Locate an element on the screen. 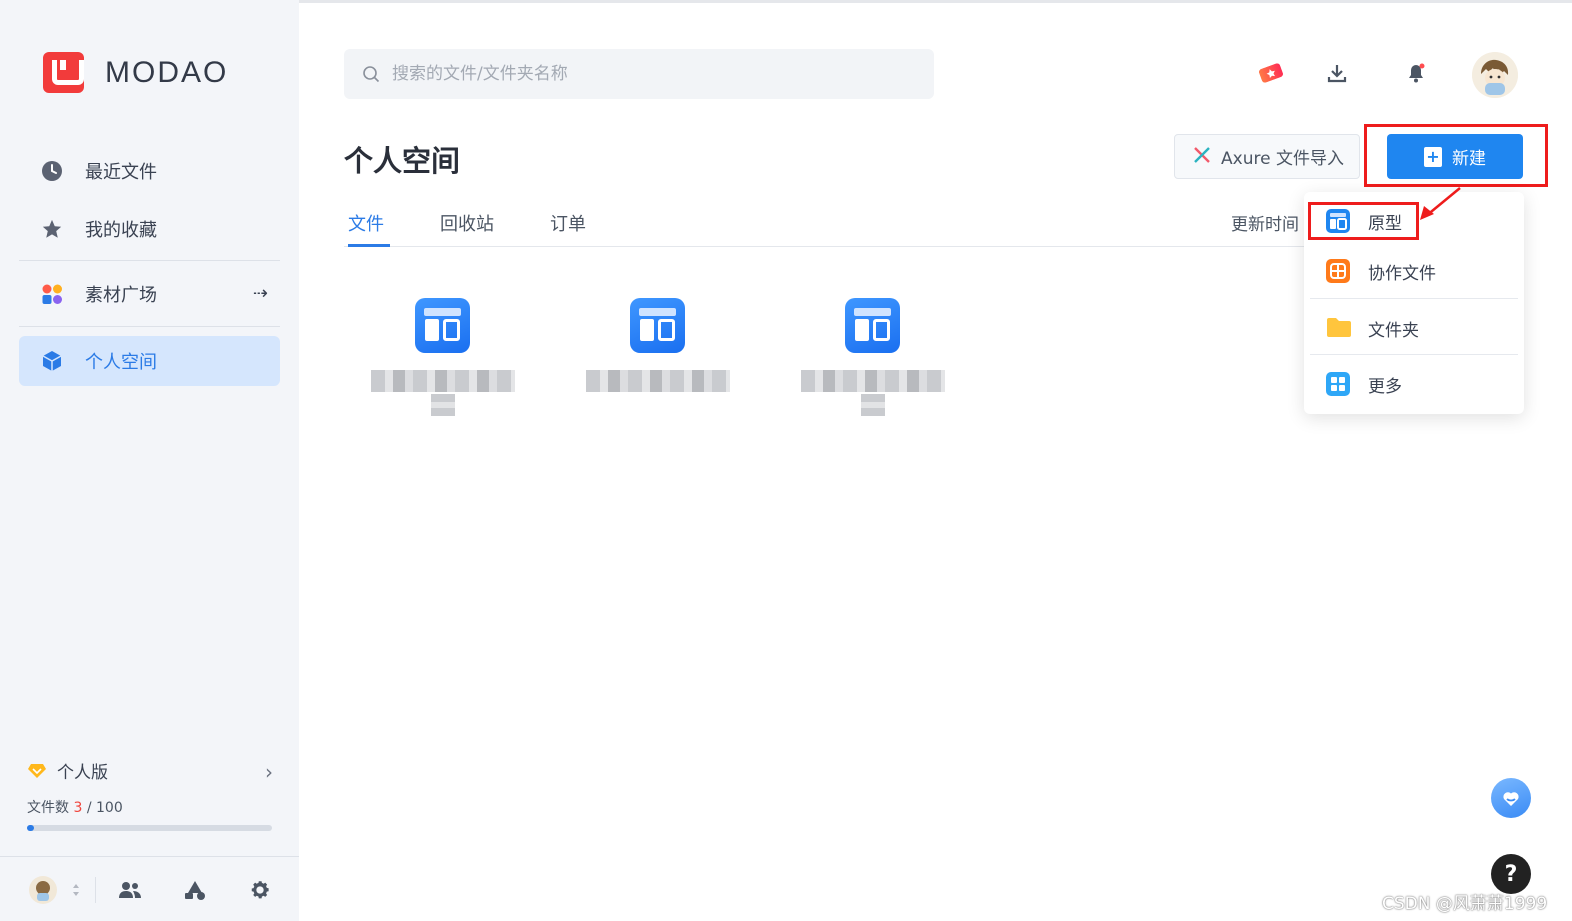 The height and width of the screenshot is (921, 1572). menu-item-folder: 文件夹 is located at coordinates (1414, 328).